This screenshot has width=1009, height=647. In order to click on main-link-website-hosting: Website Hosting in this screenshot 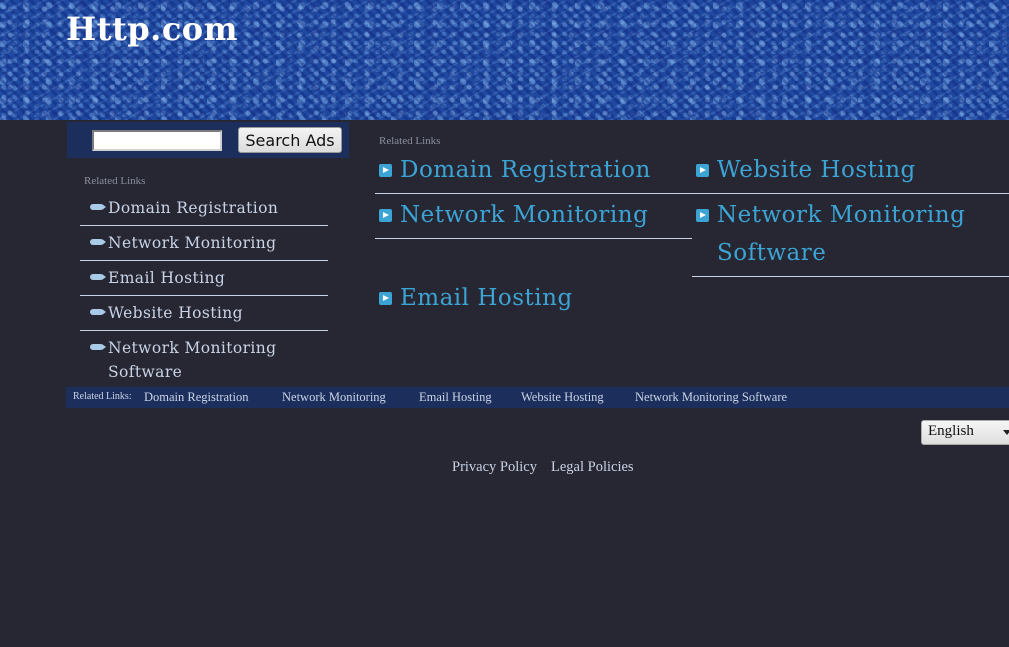, I will do `click(850, 170)`.